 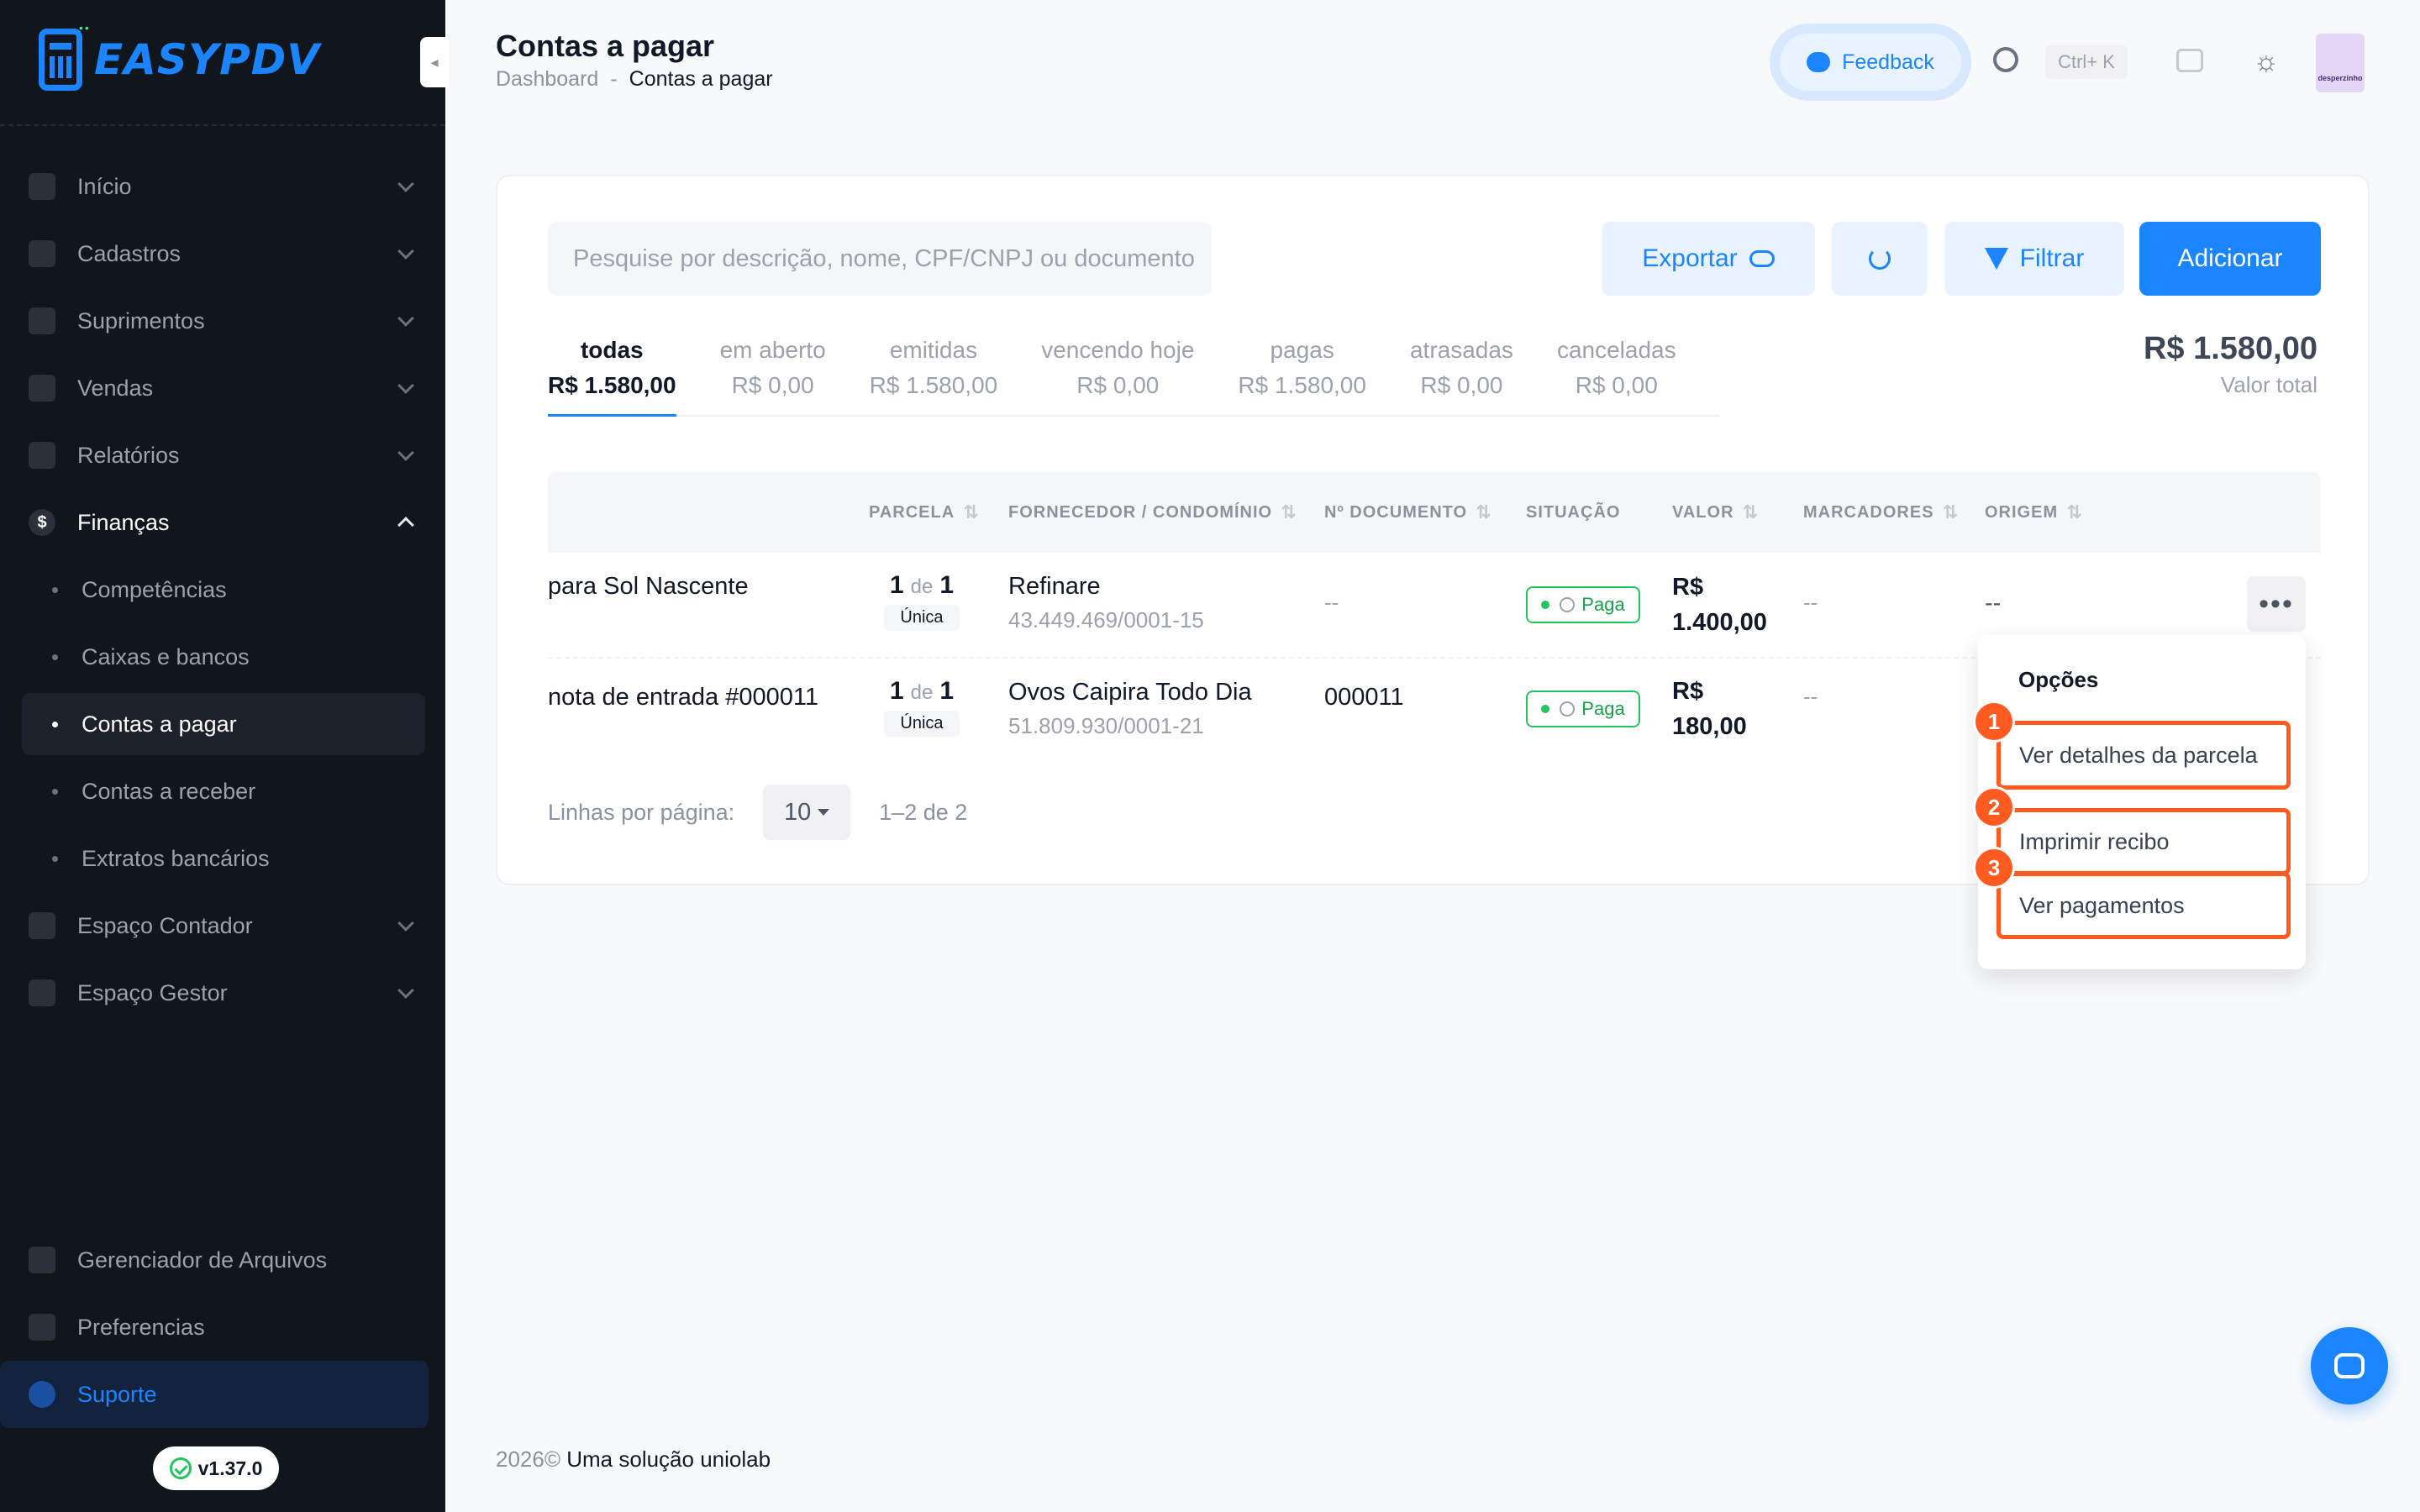 What do you see at coordinates (105, 186) in the screenshot?
I see `sidebar-item-label: Início` at bounding box center [105, 186].